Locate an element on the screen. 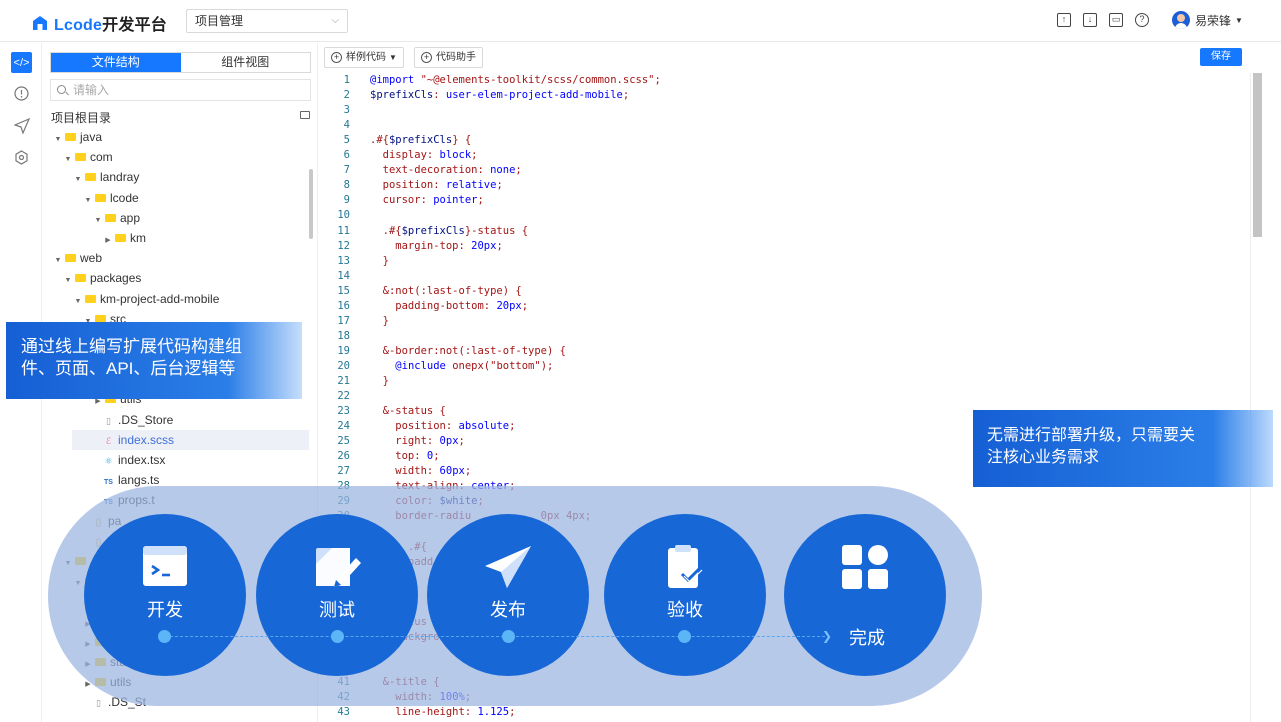 The height and width of the screenshot is (722, 1281). save-button: 保存 is located at coordinates (1221, 57).